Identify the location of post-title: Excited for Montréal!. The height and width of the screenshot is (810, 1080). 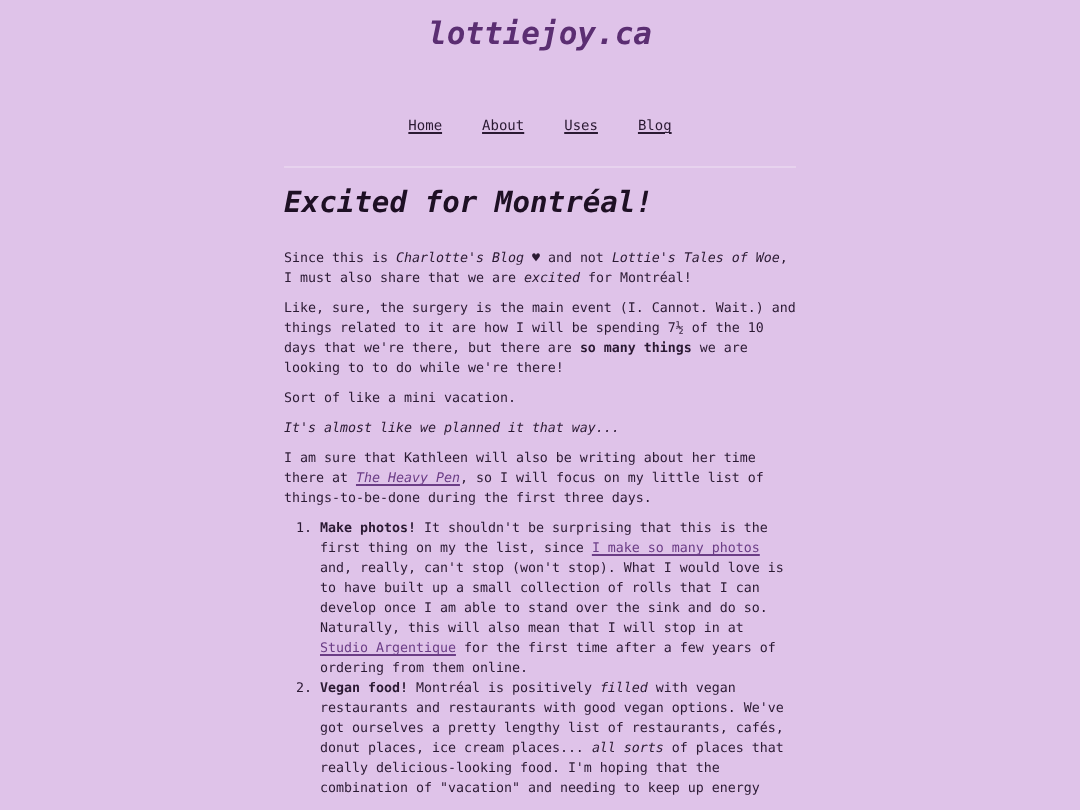
(470, 204).